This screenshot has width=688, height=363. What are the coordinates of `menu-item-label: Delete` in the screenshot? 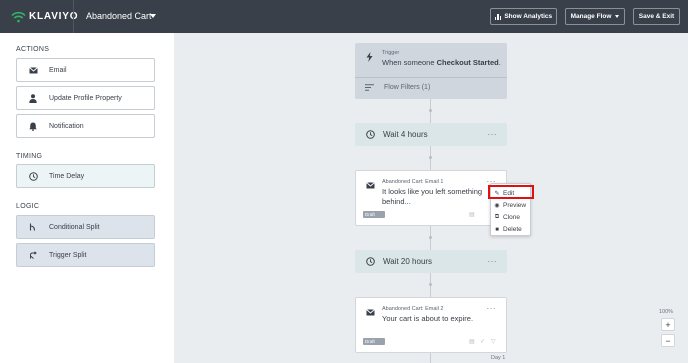 It's located at (512, 229).